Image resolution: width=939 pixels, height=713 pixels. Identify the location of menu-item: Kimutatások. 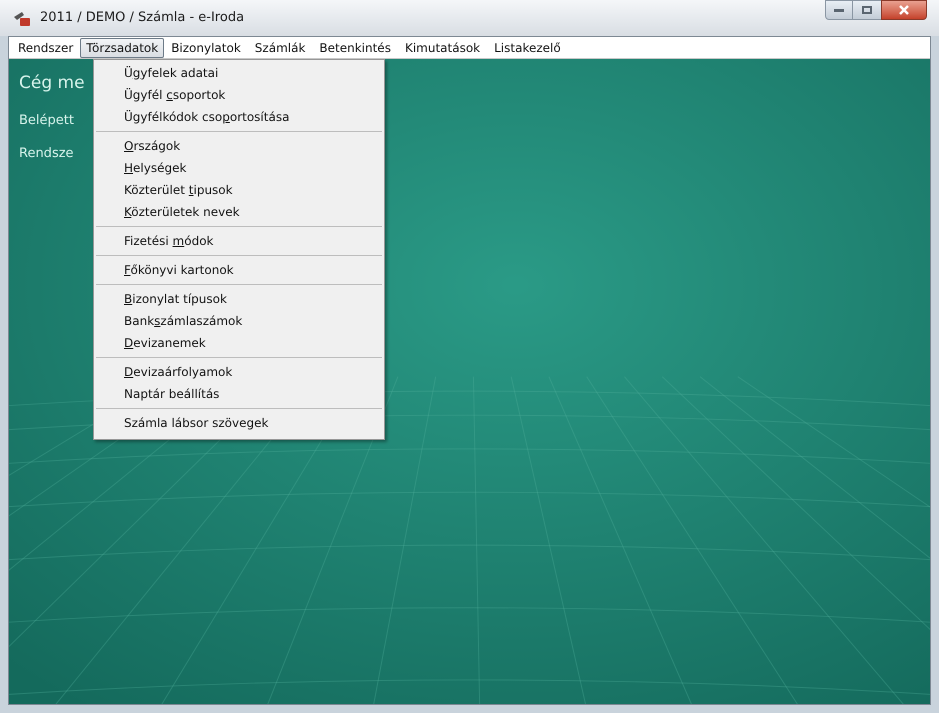
(443, 48).